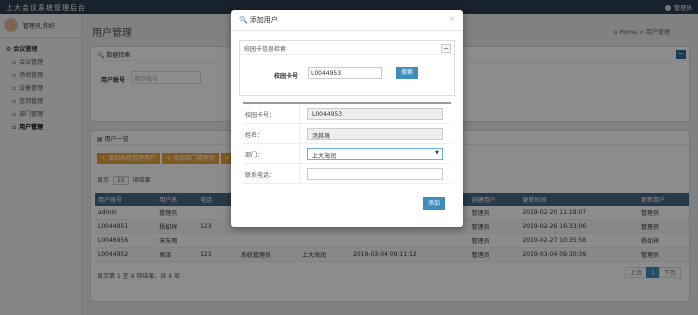 Image resolution: width=698 pixels, height=315 pixels. Describe the element at coordinates (434, 203) in the screenshot. I see `add-button: 添加` at that location.